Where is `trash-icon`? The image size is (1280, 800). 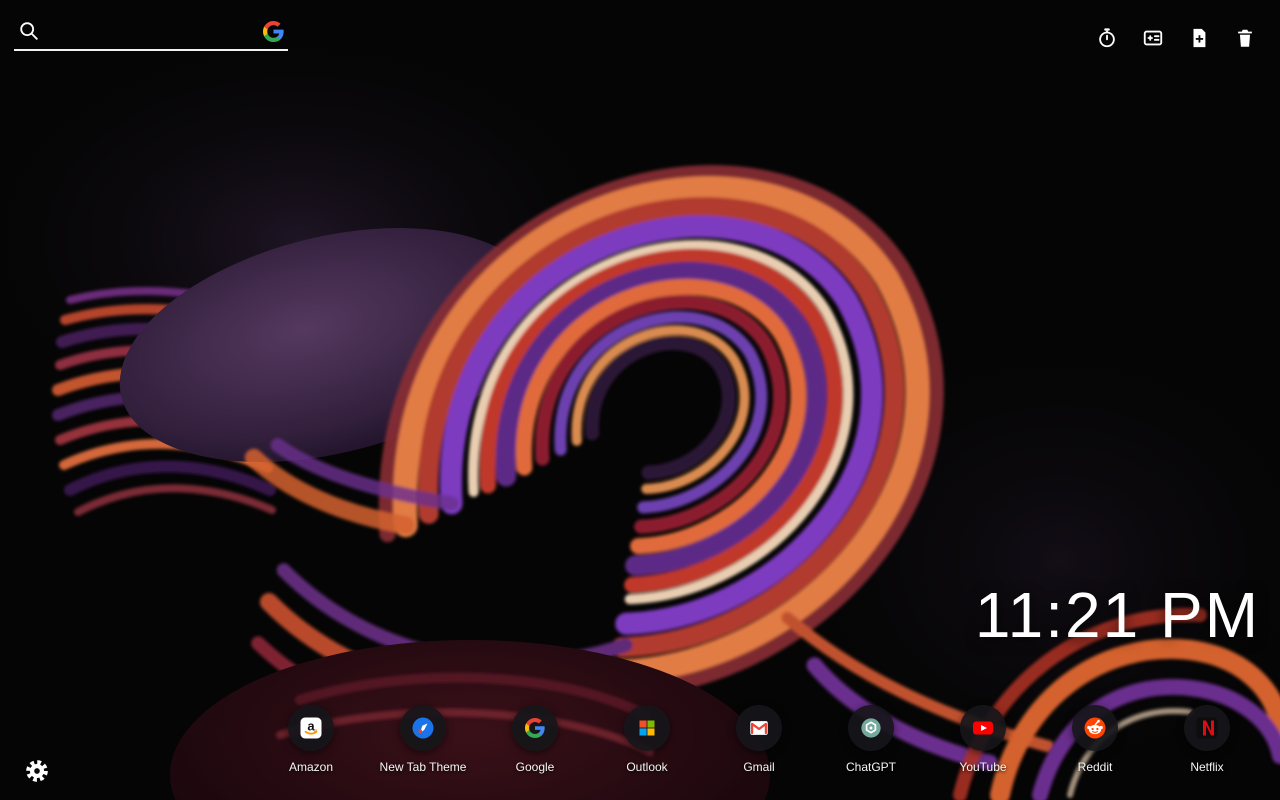
trash-icon is located at coordinates (1245, 38).